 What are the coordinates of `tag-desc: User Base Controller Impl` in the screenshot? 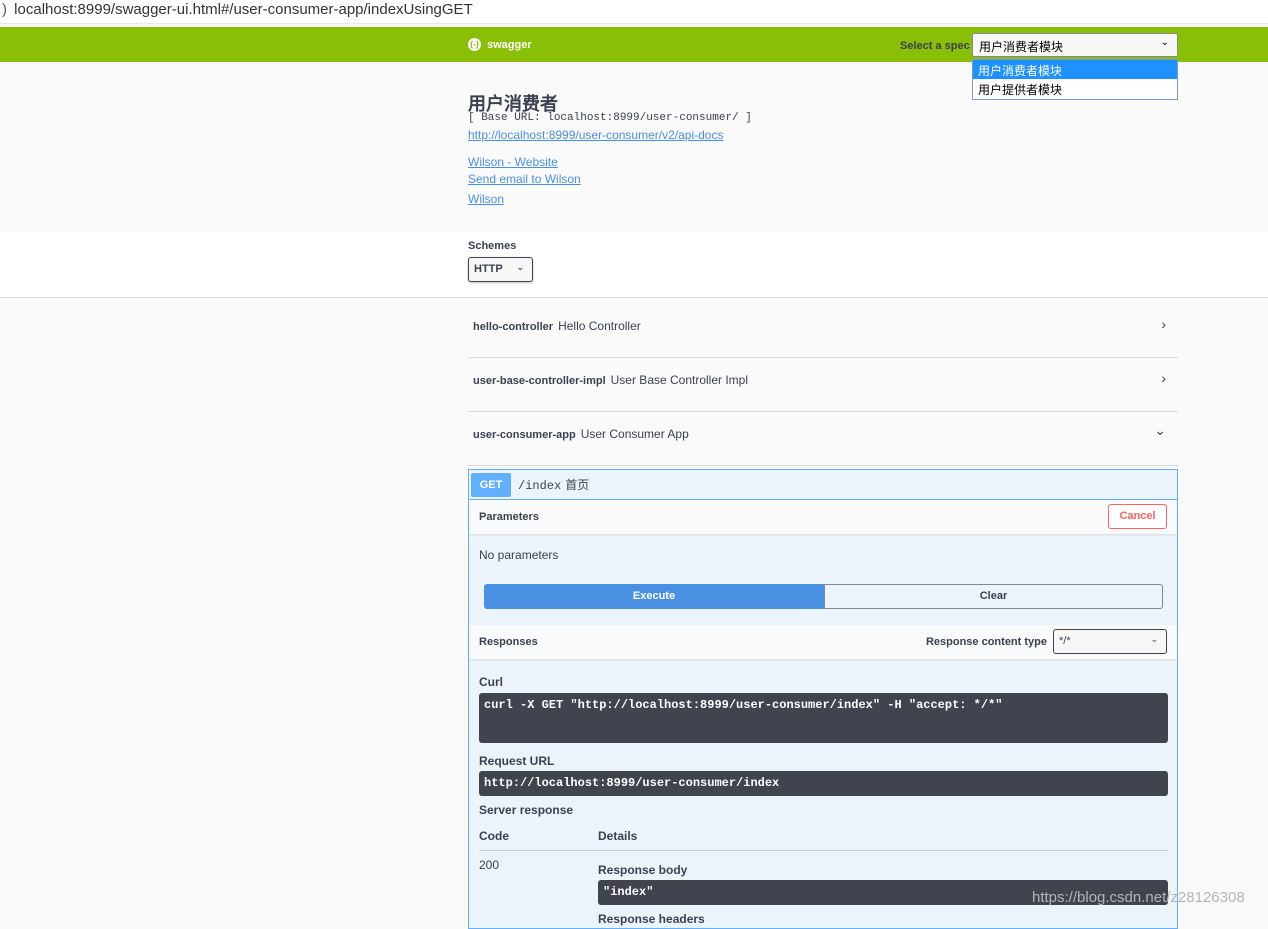 It's located at (679, 380).